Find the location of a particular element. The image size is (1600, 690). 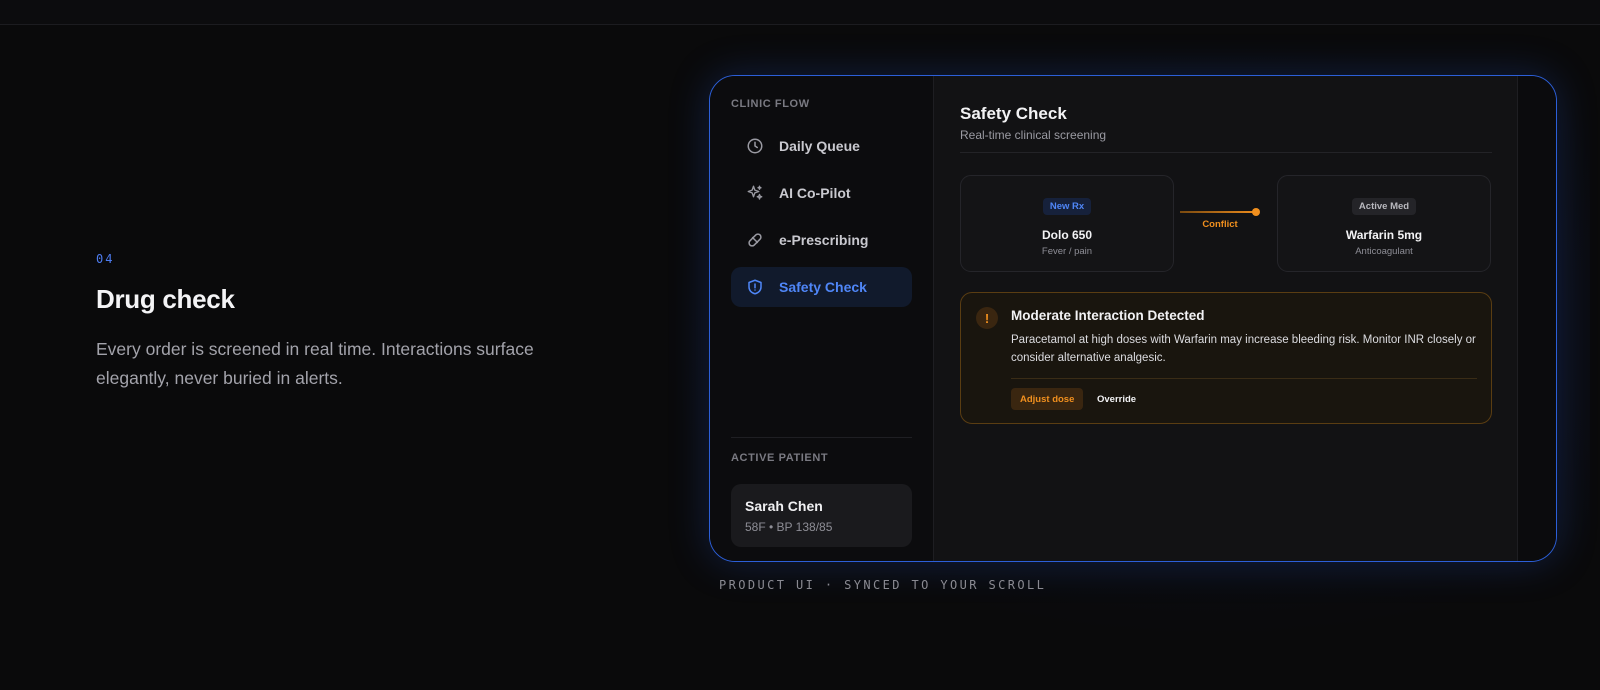

sidebar-item-label: AI Co-Pilot is located at coordinates (815, 193).